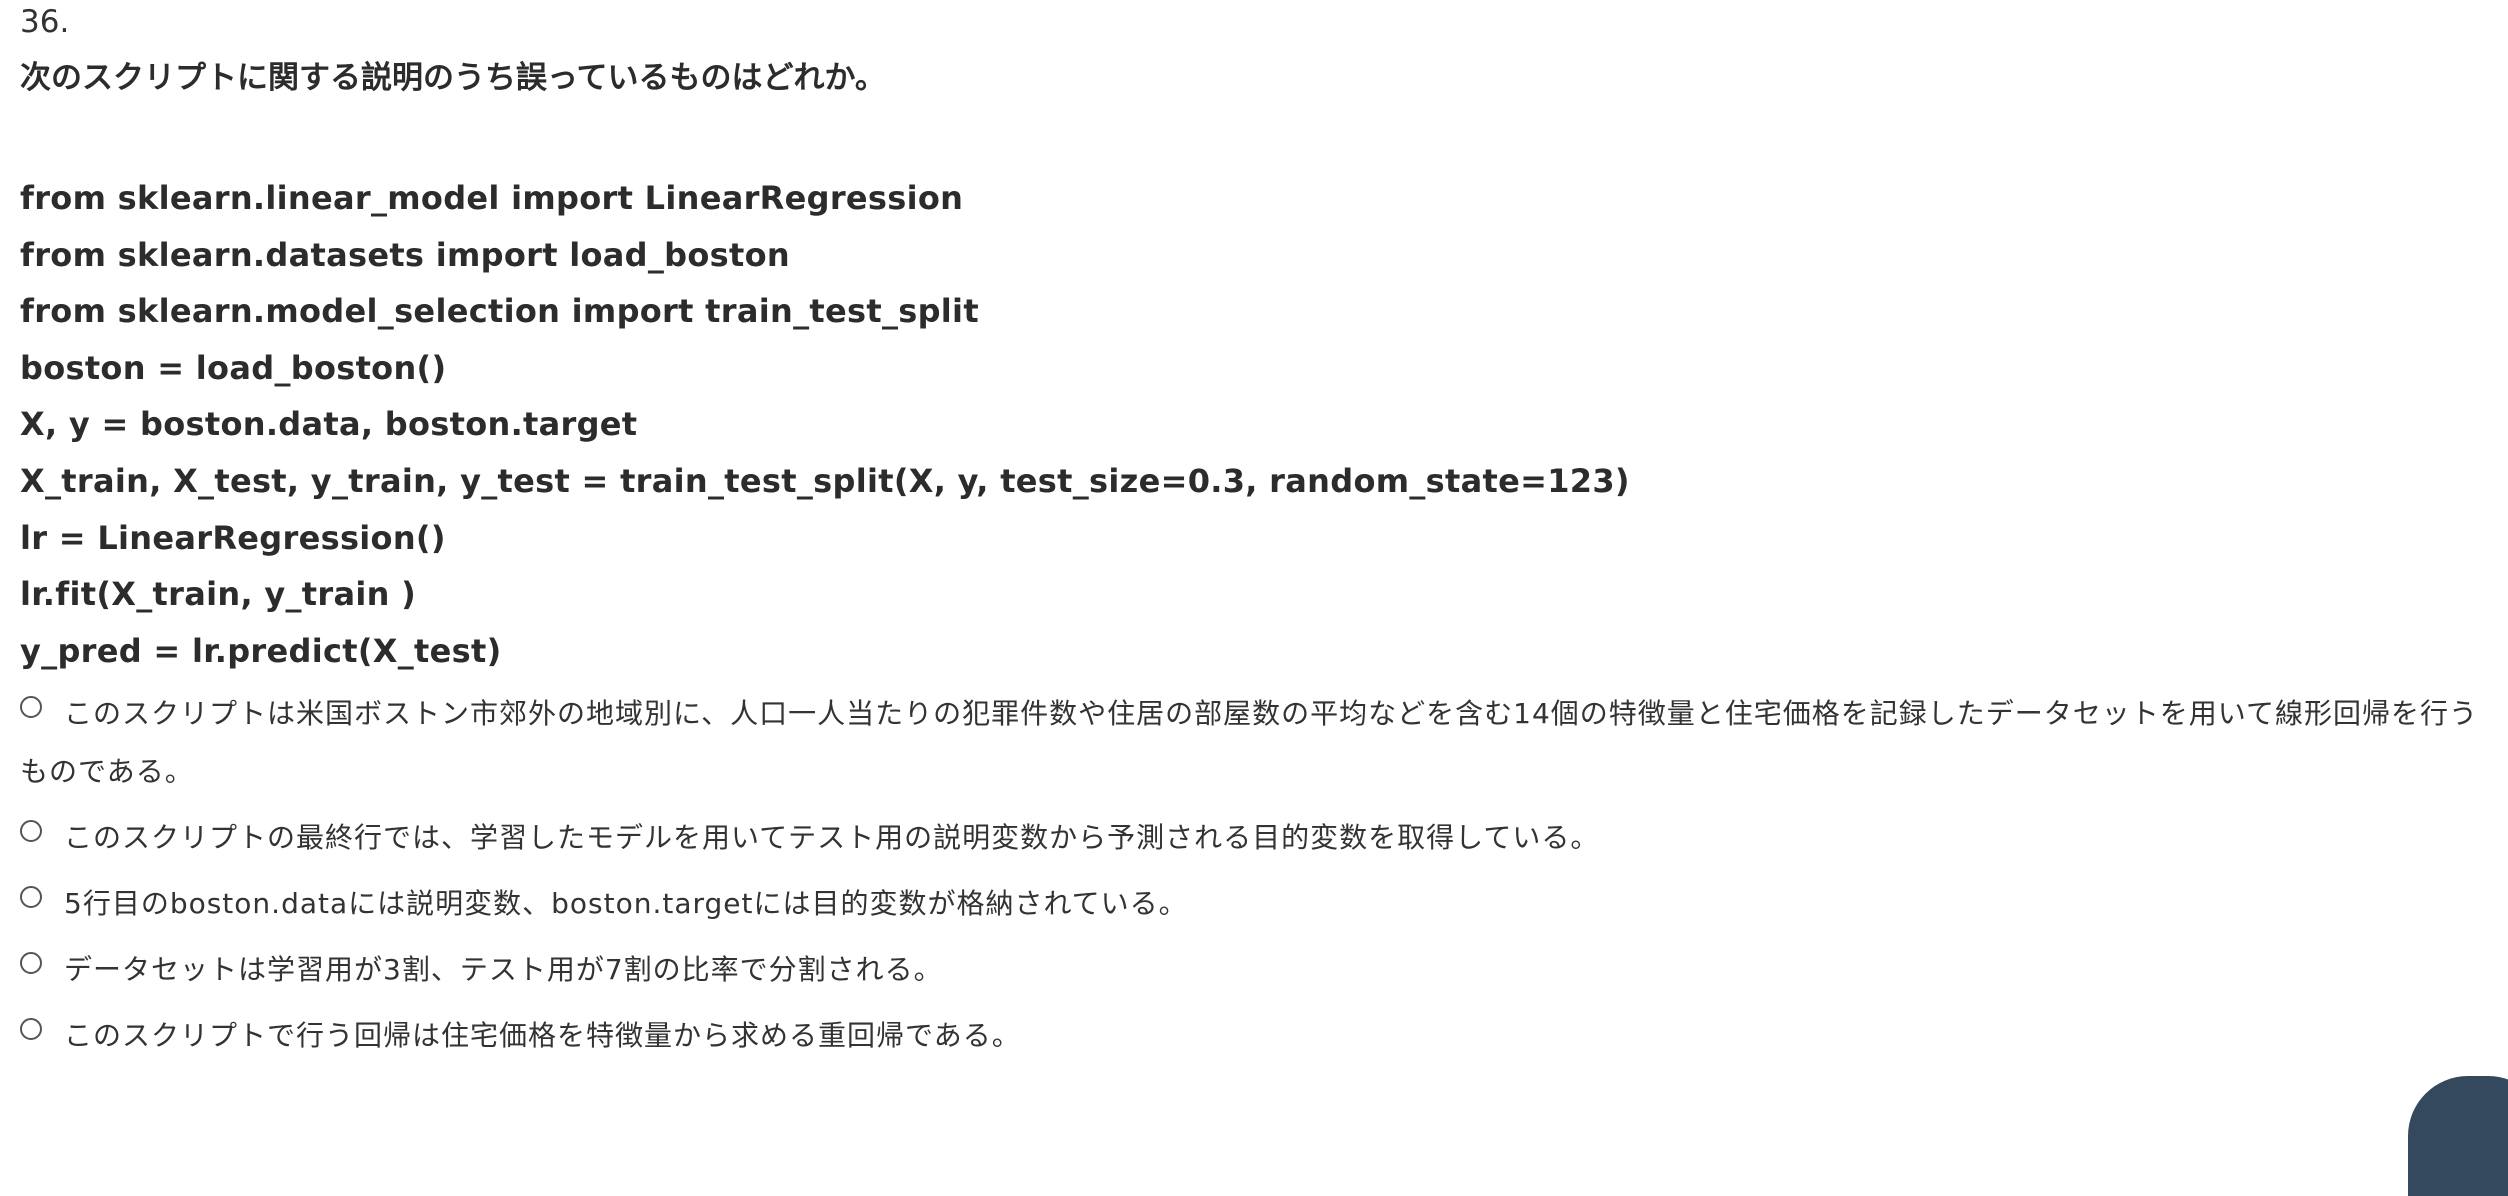 This screenshot has width=2508, height=1196. I want to click on choice-5: このスクリプトで行う回帰は住宅価格を特徴量から求める重回帰である。, so click(1255, 1036).